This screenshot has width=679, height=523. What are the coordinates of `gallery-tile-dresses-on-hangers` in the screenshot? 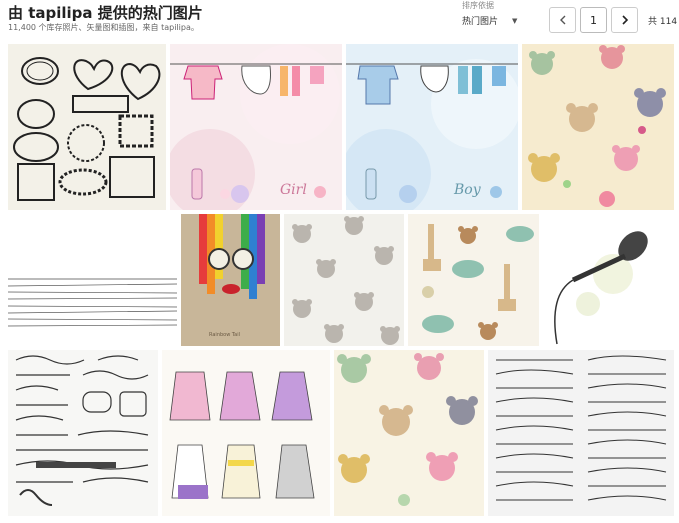 It's located at (246, 433).